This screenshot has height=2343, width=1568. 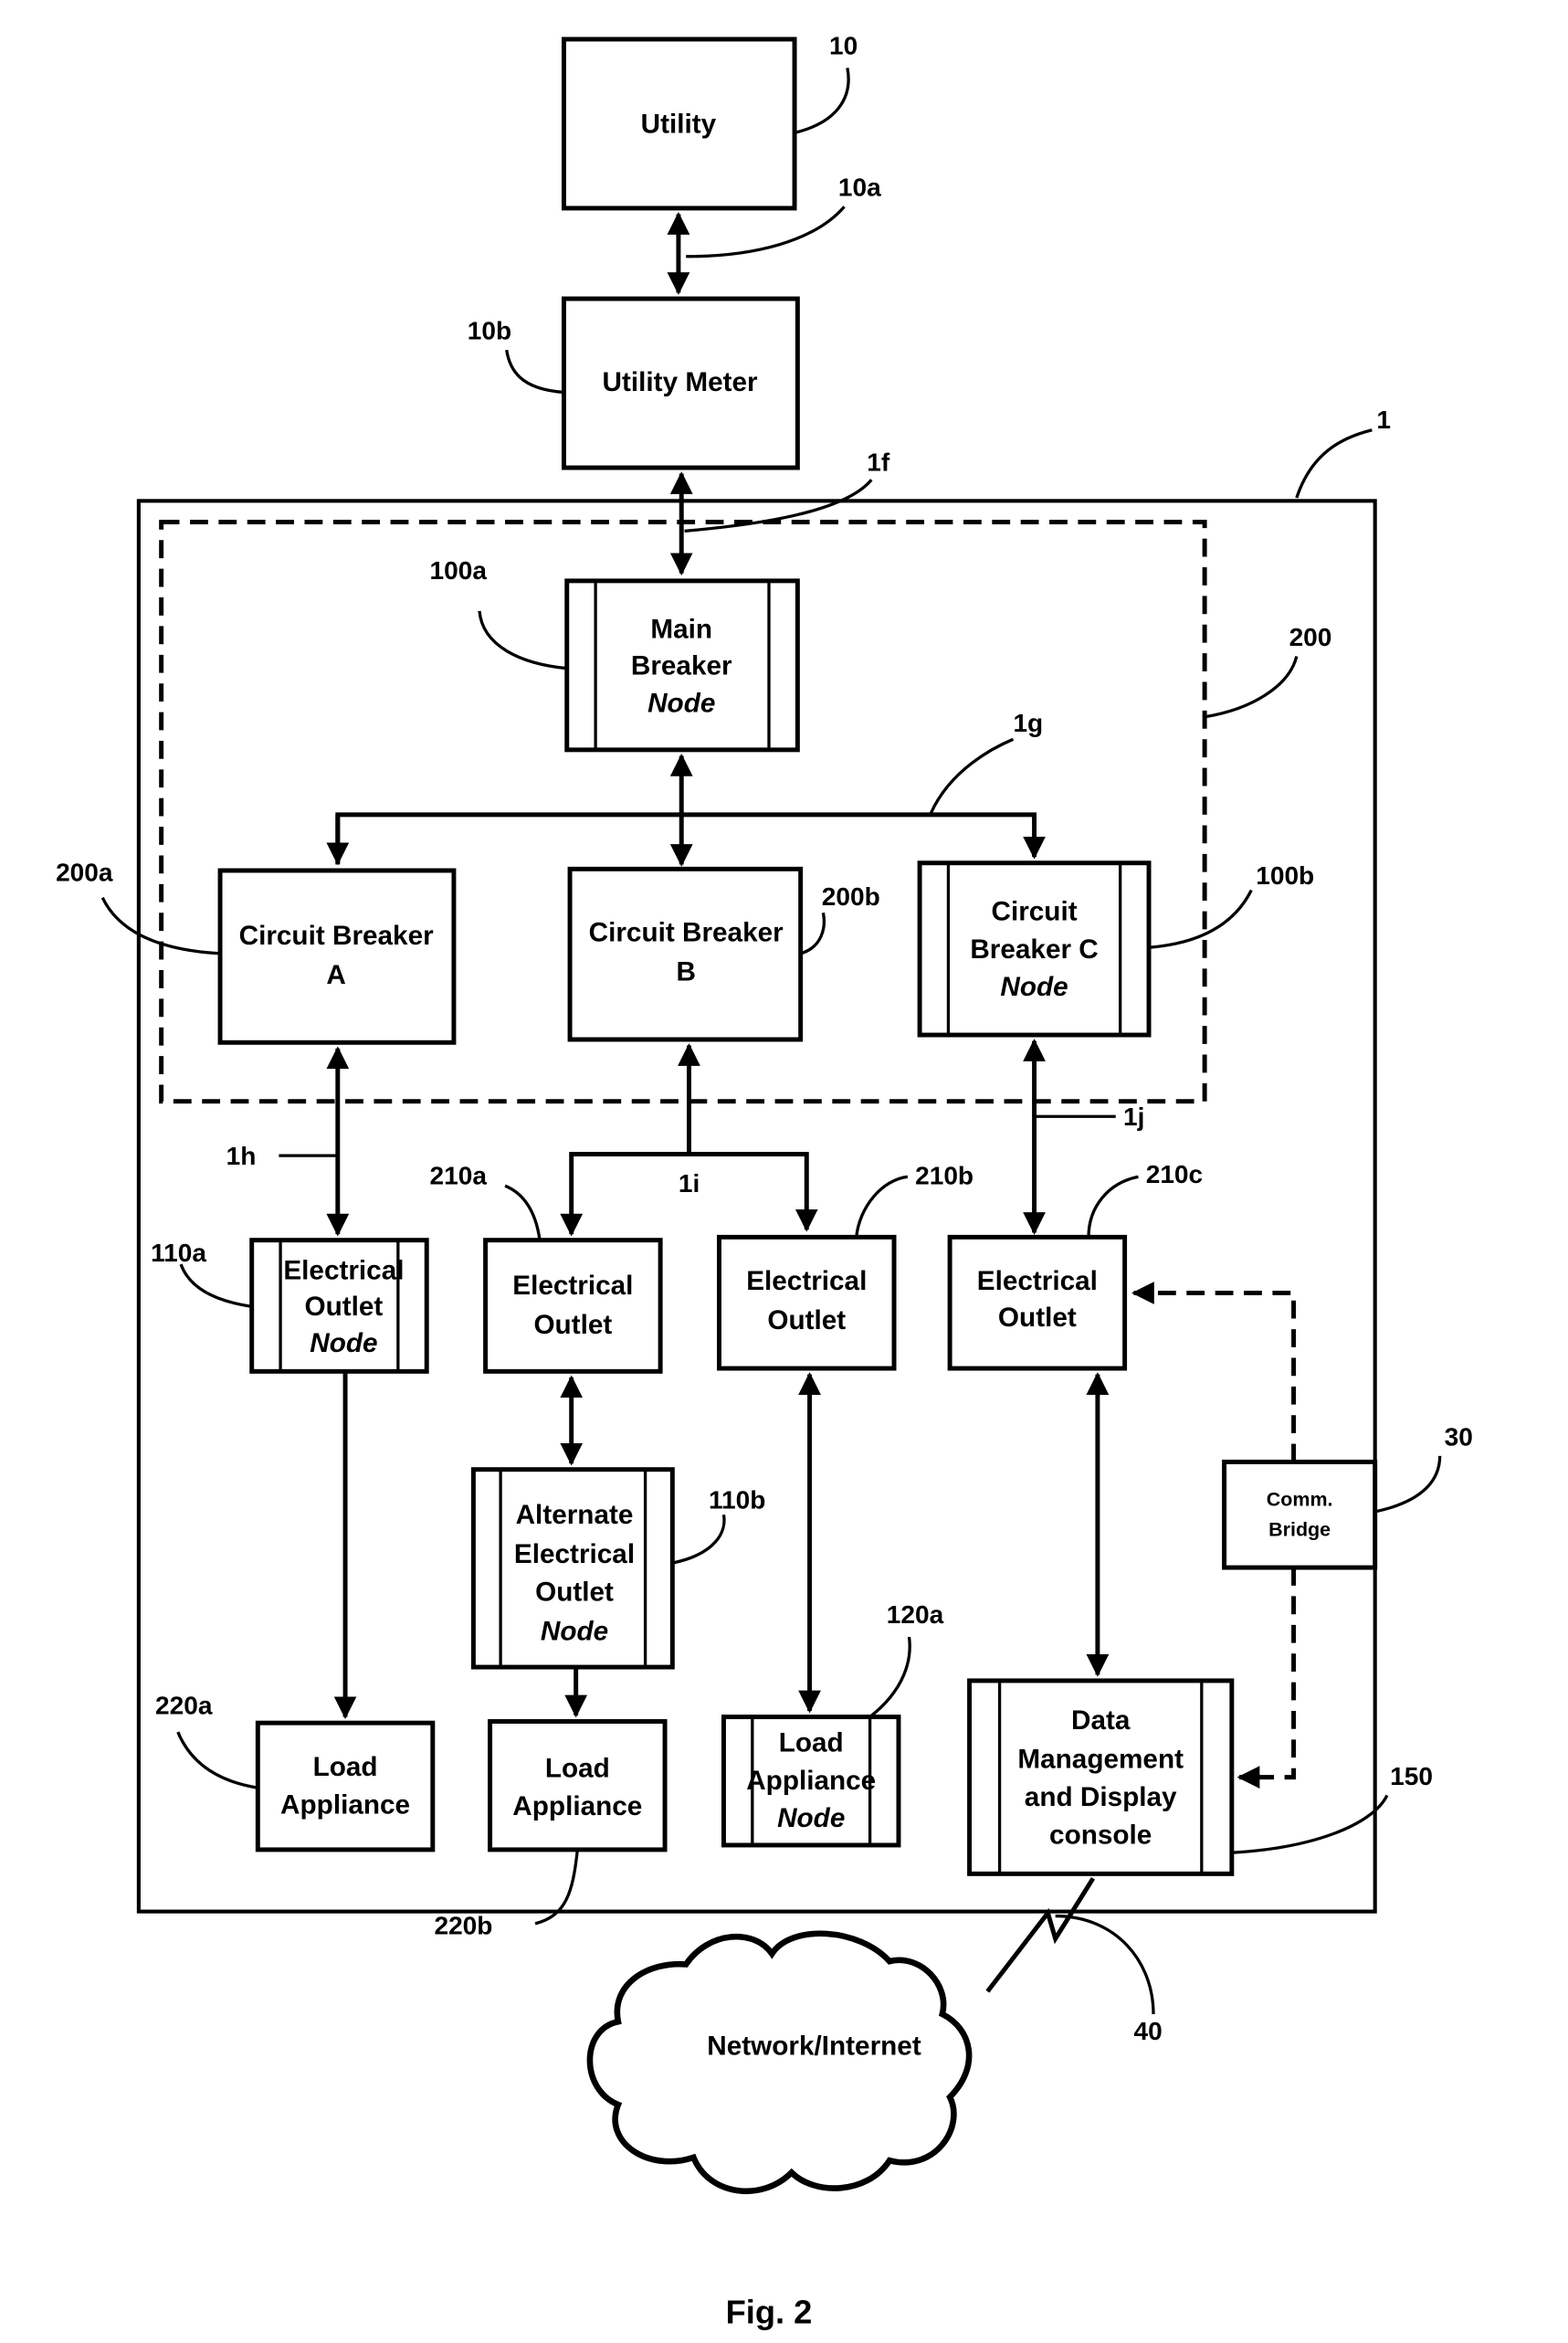 What do you see at coordinates (336, 936) in the screenshot?
I see `breaker-a-line1: Circuit Breaker` at bounding box center [336, 936].